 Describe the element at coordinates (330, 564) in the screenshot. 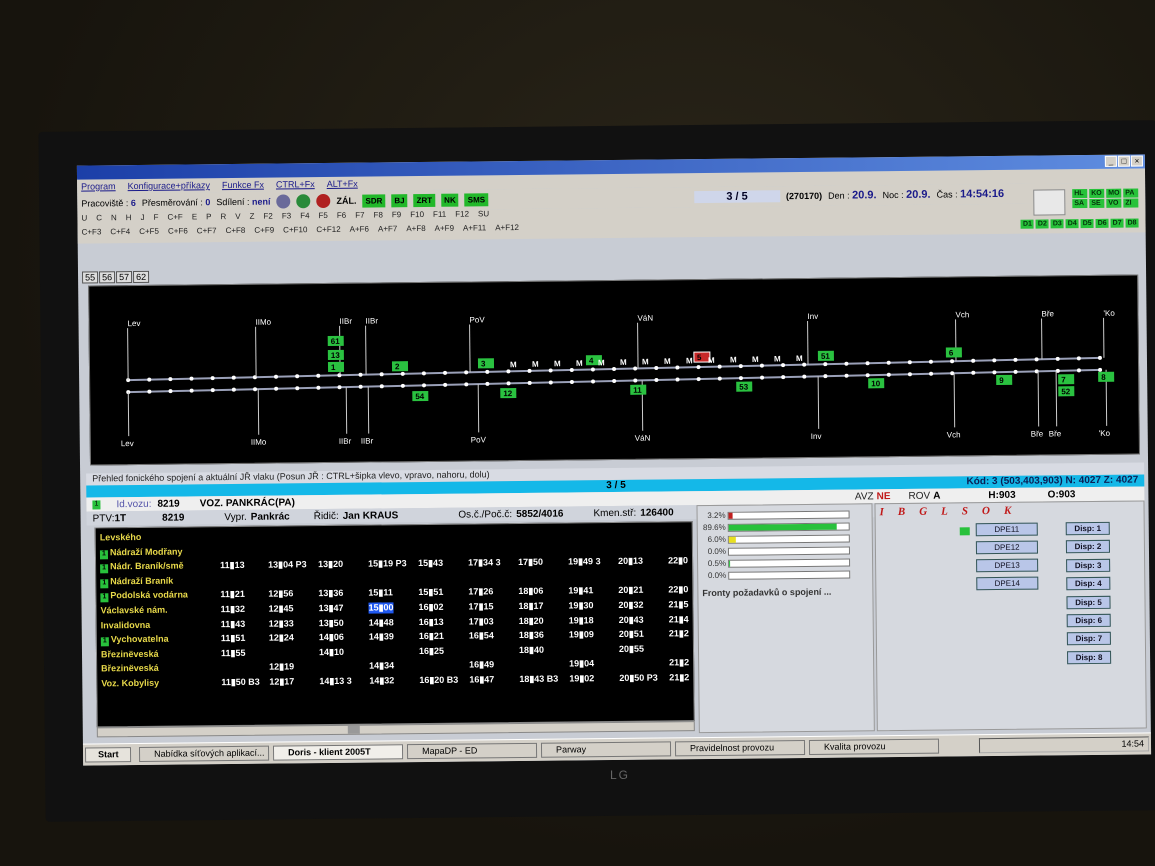

I see `time-cell: 13▮20` at that location.